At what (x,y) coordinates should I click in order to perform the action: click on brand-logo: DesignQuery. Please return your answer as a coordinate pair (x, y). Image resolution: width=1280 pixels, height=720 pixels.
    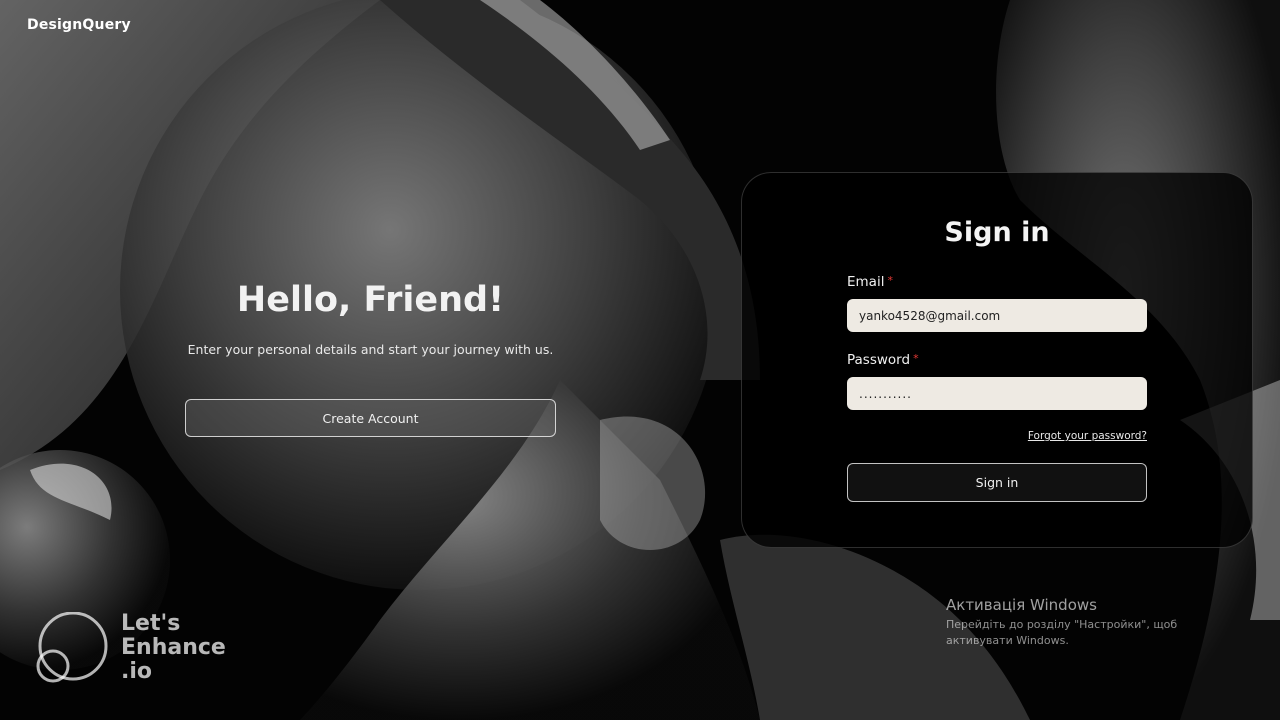
    Looking at the image, I should click on (79, 25).